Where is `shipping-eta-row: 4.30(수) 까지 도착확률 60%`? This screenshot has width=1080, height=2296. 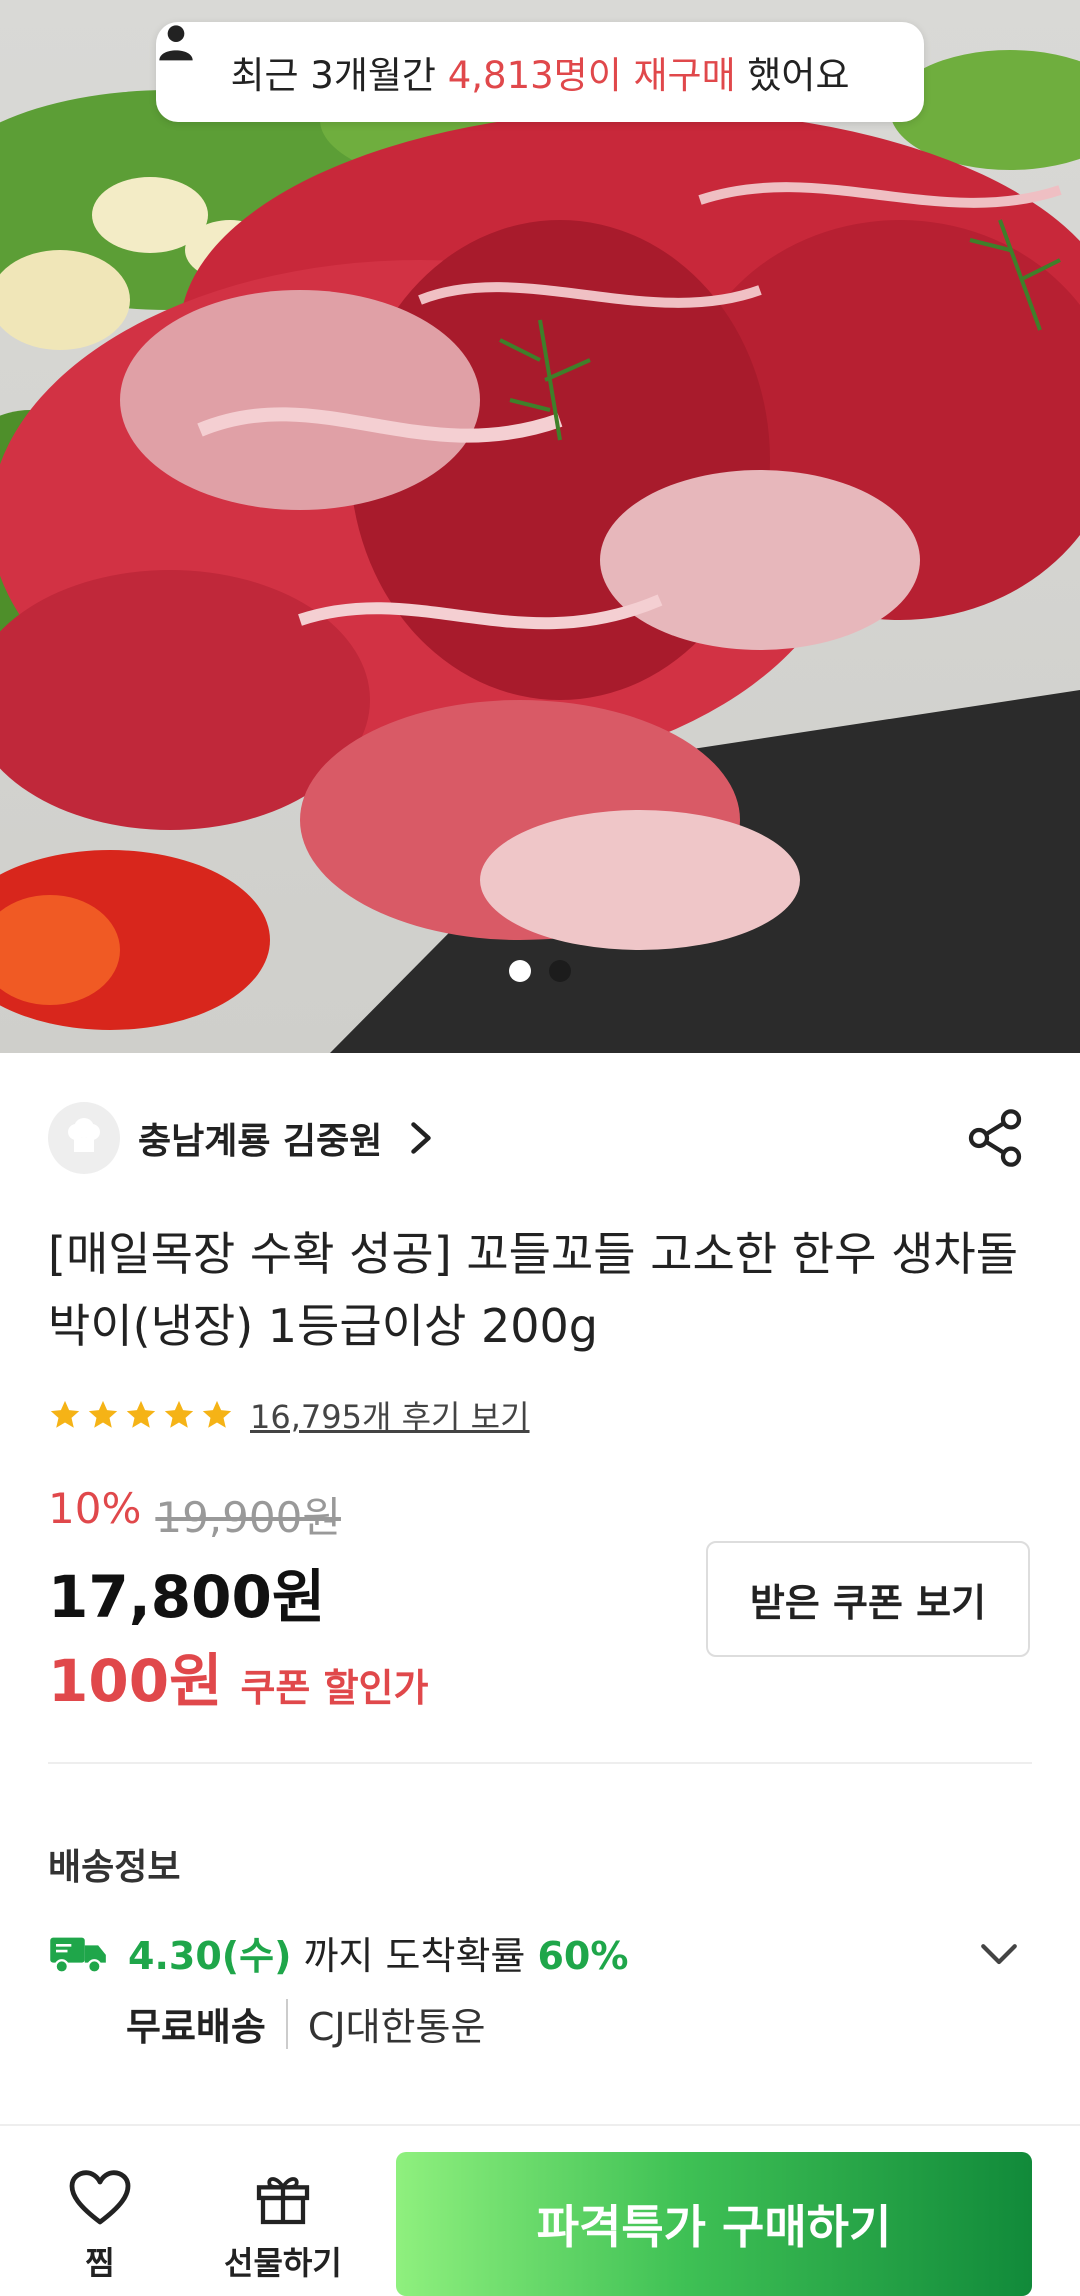 shipping-eta-row: 4.30(수) 까지 도착확률 60% is located at coordinates (338, 1952).